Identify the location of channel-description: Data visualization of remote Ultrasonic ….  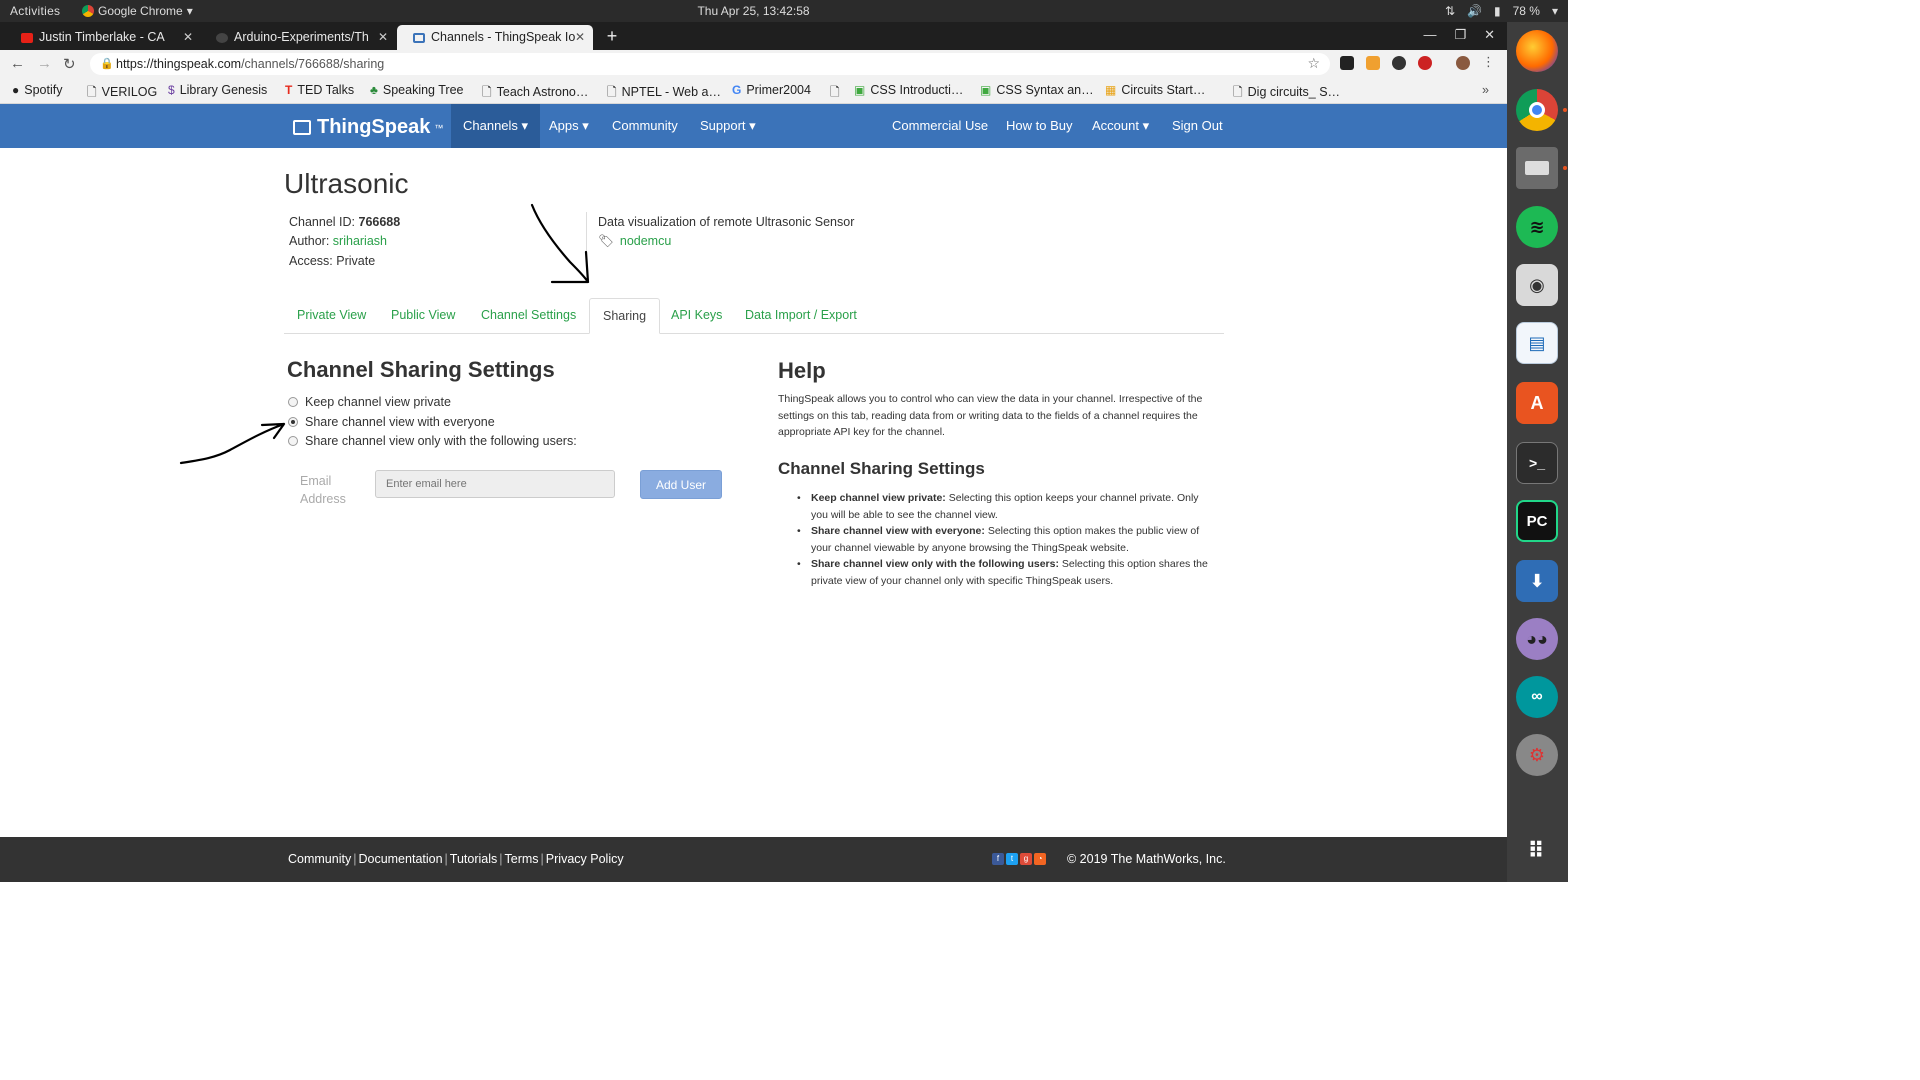
(726, 222).